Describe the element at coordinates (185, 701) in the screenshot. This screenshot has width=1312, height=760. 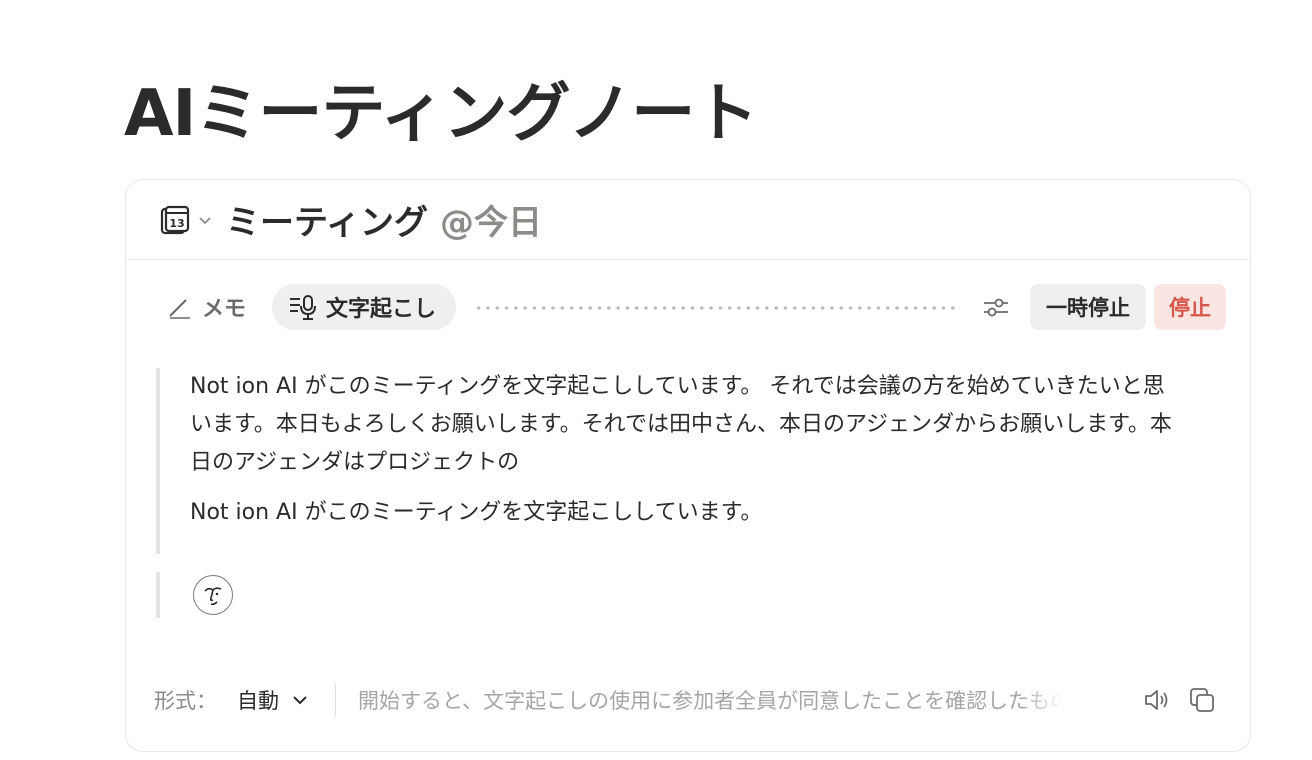
I see `format-label: 形式：` at that location.